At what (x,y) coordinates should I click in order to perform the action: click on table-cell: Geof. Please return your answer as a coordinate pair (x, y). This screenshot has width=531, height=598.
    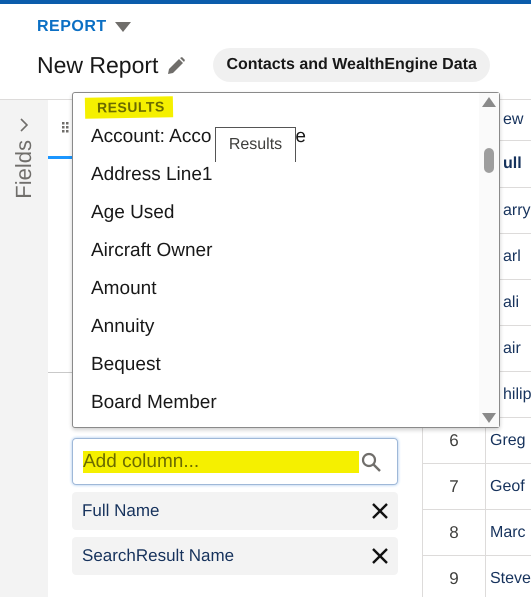
    Looking at the image, I should click on (507, 487).